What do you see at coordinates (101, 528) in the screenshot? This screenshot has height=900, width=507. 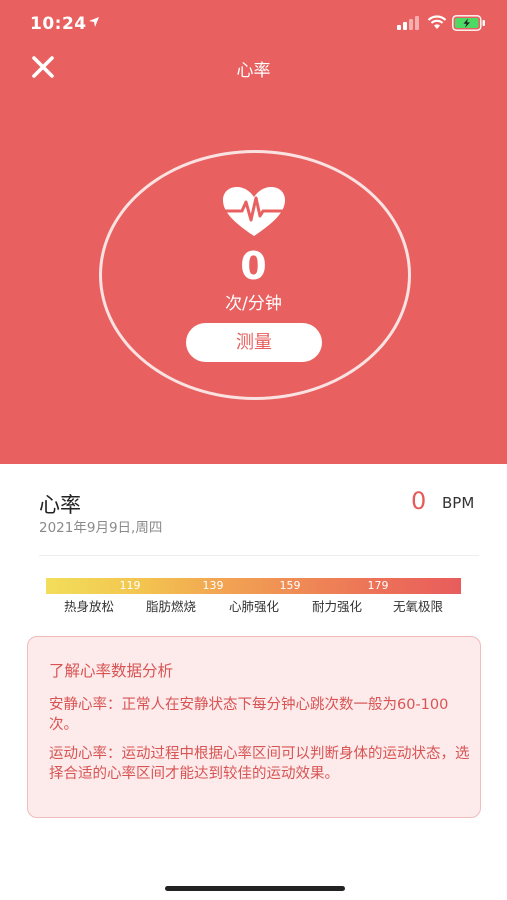 I see `record-date: 2021年9月9日,周四` at bounding box center [101, 528].